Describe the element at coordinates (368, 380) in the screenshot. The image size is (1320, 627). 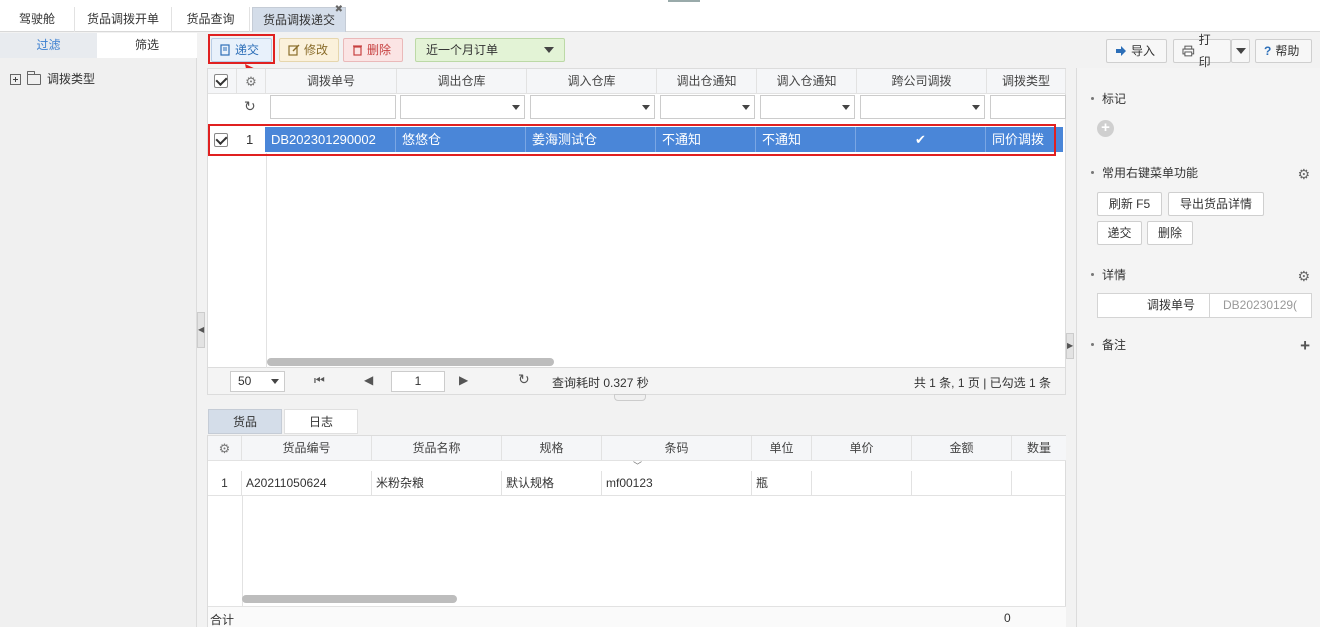
I see `prev-page-icon: ◀` at that location.